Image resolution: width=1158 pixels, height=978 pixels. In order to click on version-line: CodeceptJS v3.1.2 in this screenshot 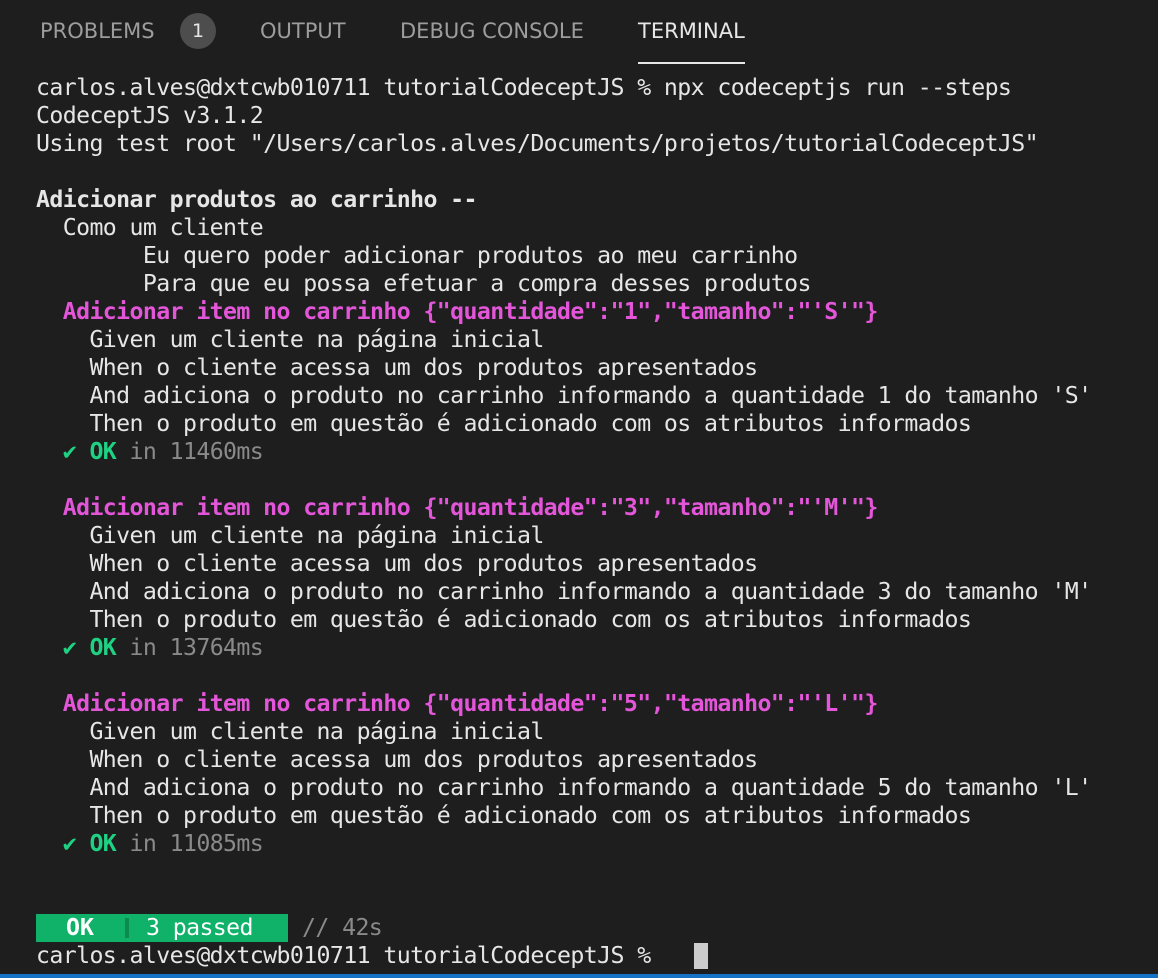, I will do `click(150, 115)`.